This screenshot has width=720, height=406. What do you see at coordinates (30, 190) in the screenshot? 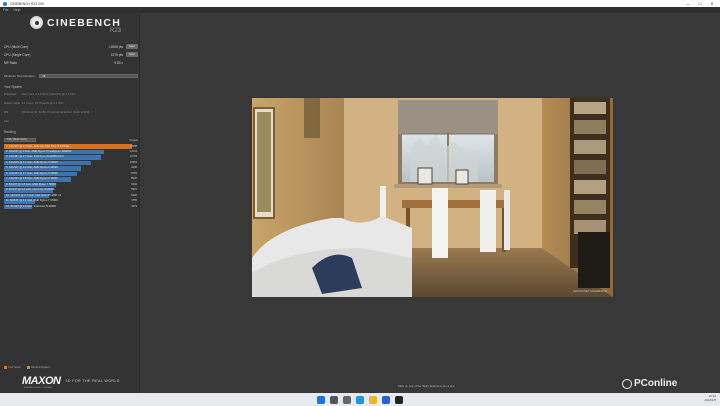
I see `ranking-item-label: 9. 8C/16T @ 3.6 GHz, Intel Core i9-9900K` at bounding box center [30, 190].